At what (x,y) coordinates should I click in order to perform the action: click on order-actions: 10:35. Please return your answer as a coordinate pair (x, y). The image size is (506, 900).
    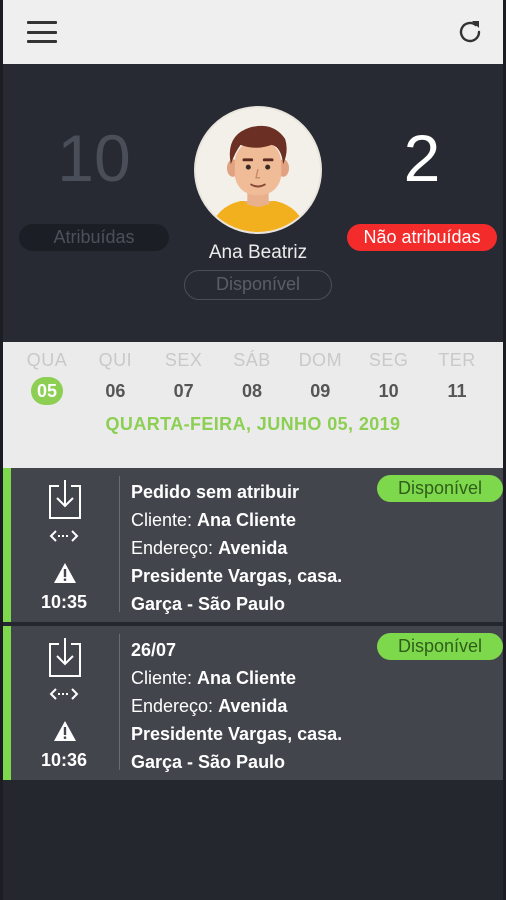
    Looking at the image, I should click on (64, 545).